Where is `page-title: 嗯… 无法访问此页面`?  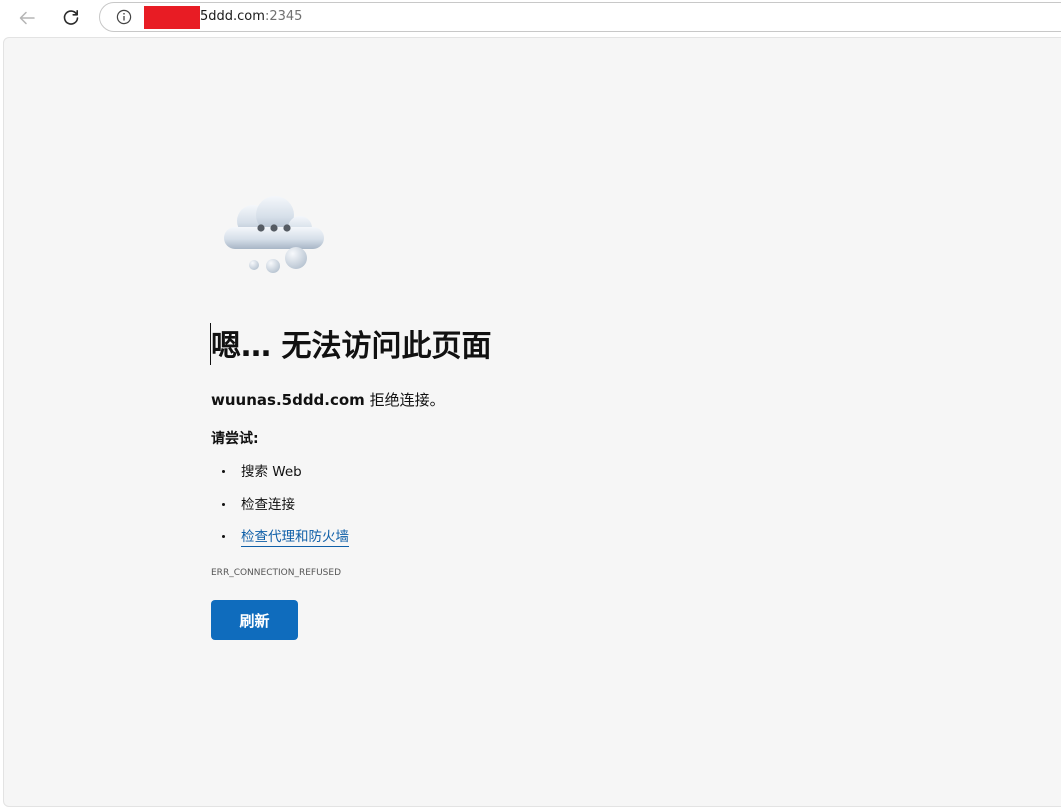
page-title: 嗯… 无法访问此页面 is located at coordinates (351, 346).